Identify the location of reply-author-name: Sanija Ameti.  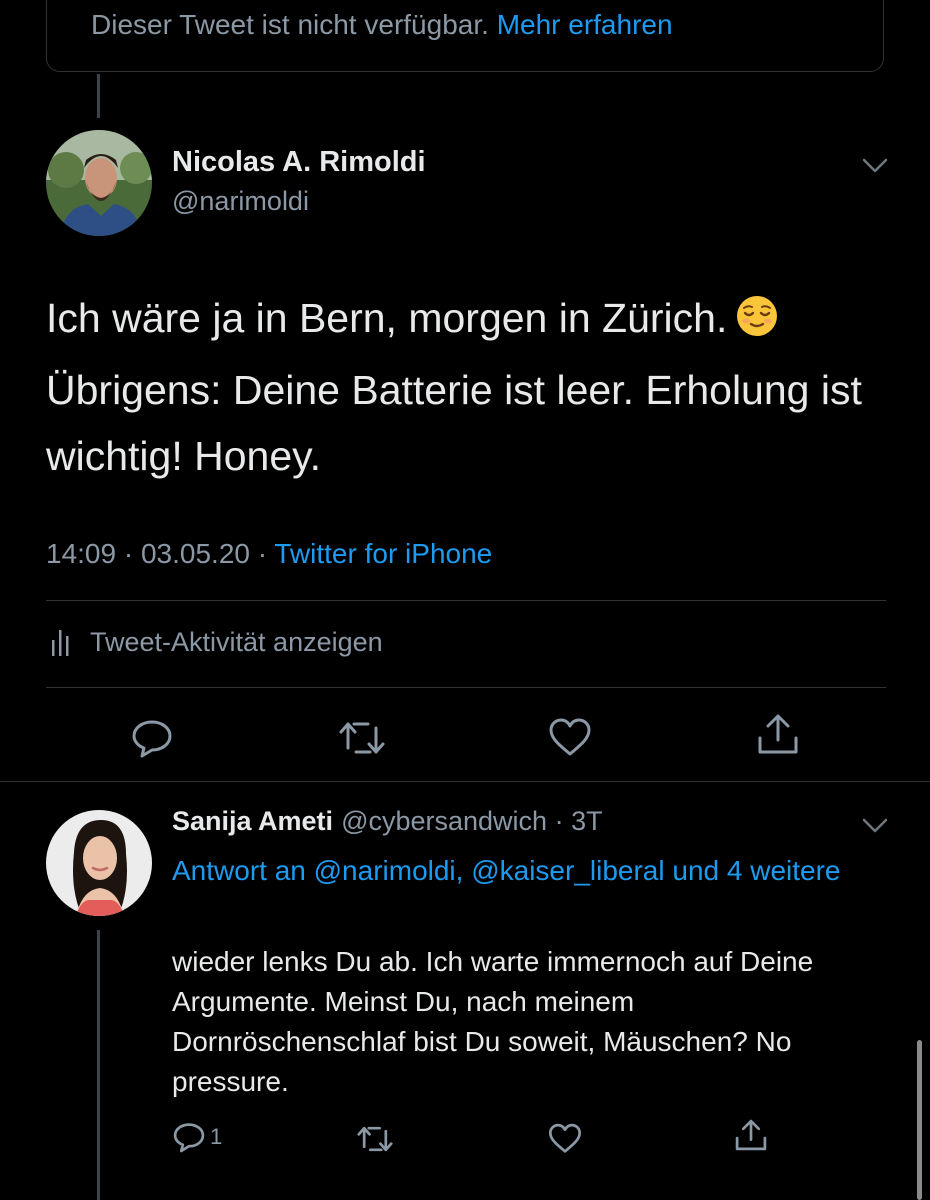
(252, 821).